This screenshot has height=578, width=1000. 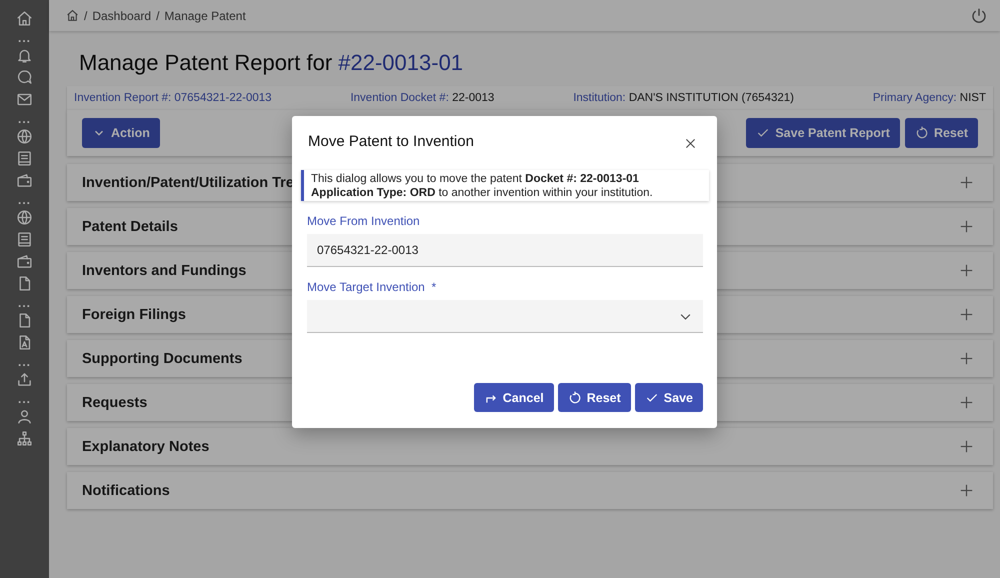 What do you see at coordinates (391, 141) in the screenshot?
I see `dialog-title: Move Patent to Invention` at bounding box center [391, 141].